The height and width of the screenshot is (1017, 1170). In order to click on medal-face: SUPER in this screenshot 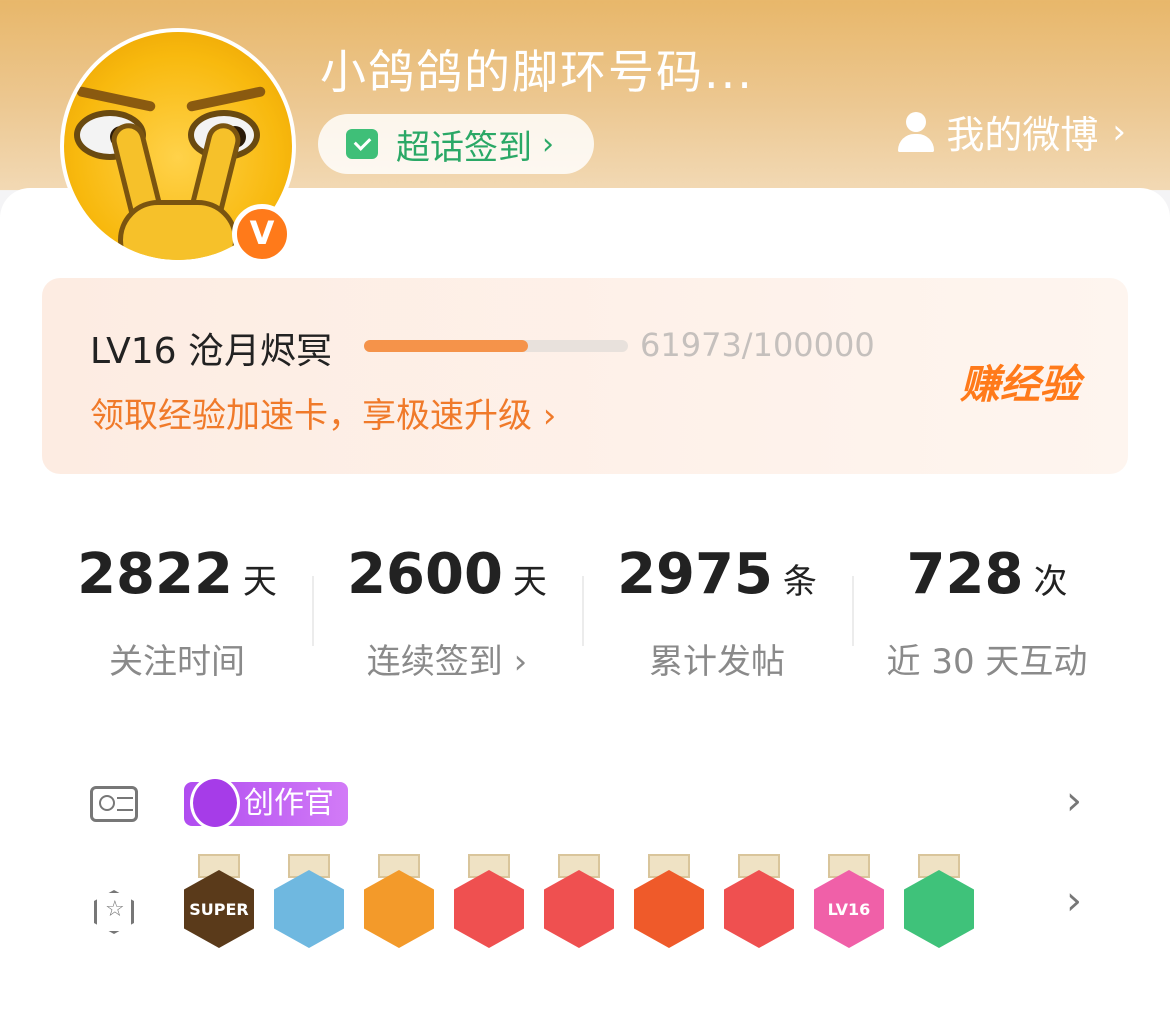, I will do `click(219, 909)`.